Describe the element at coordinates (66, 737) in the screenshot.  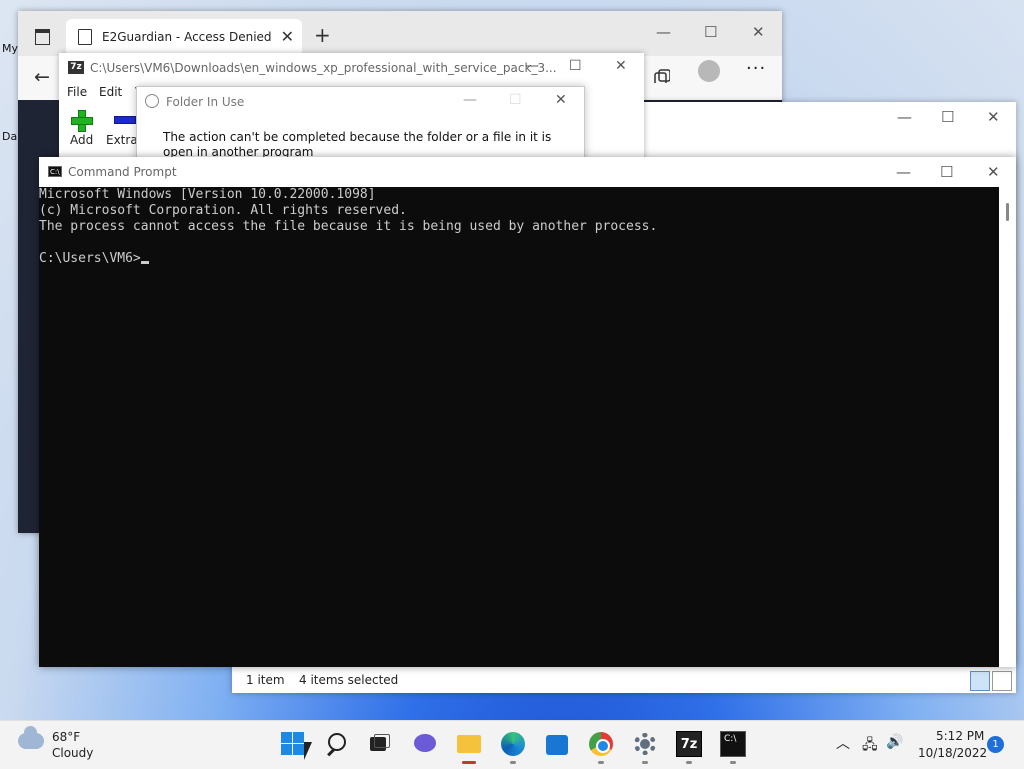
I see `weather-temperature: 68°F` at that location.